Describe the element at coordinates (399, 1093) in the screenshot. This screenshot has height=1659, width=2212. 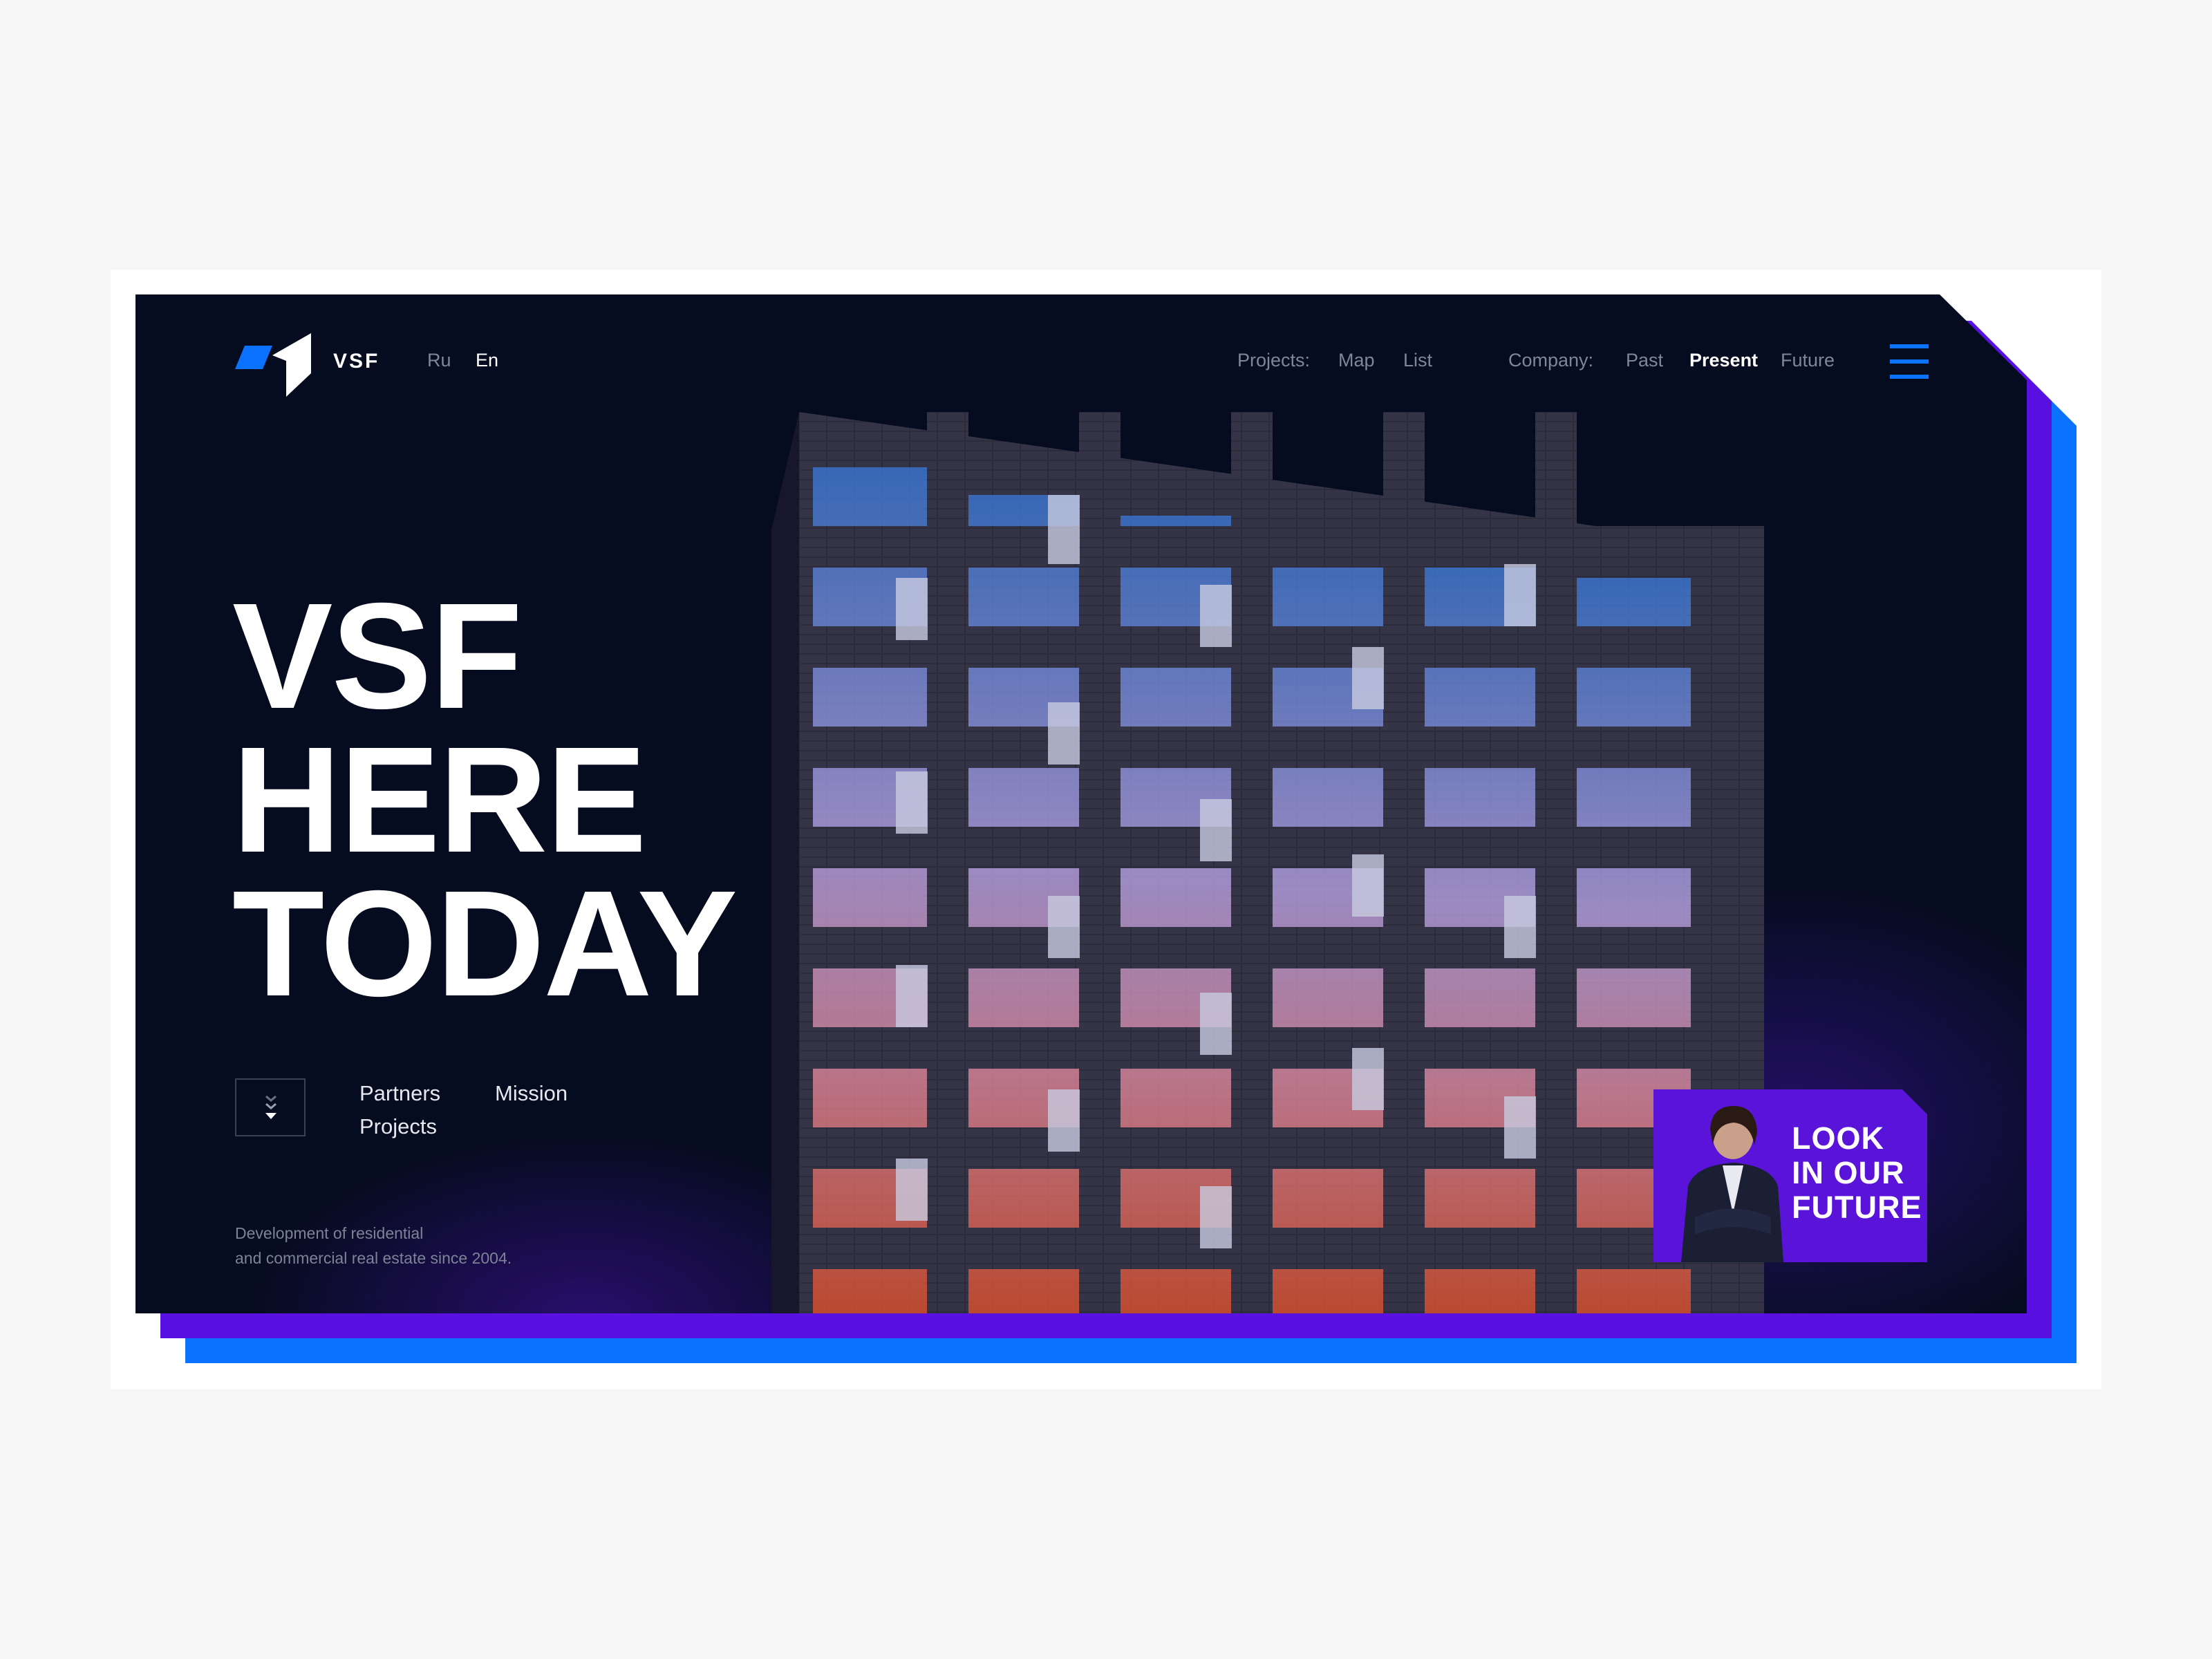
I see `link-partners: Partners` at that location.